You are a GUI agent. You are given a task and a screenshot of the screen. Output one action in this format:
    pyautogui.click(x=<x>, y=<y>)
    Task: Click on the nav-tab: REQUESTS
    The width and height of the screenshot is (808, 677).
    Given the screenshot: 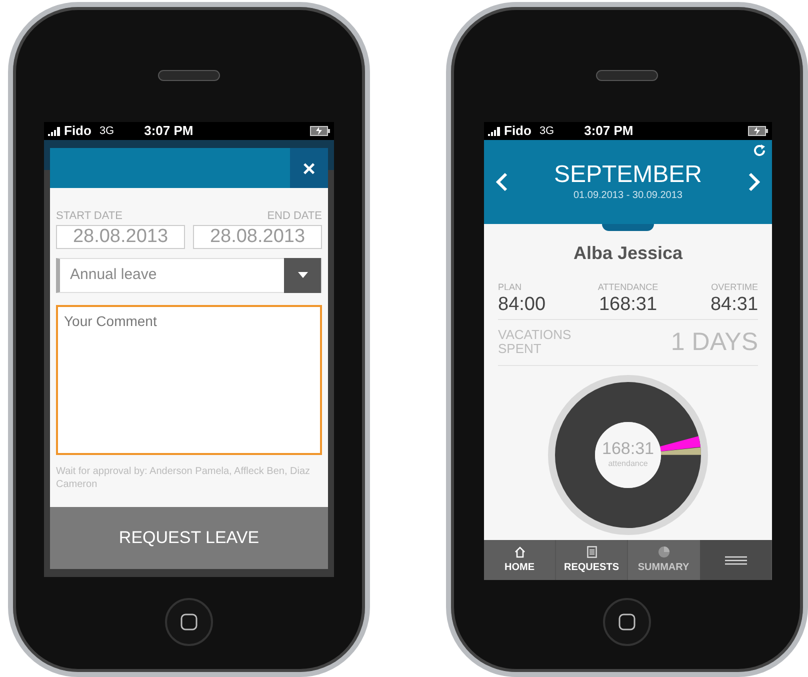 What is the action you would take?
    pyautogui.click(x=592, y=560)
    